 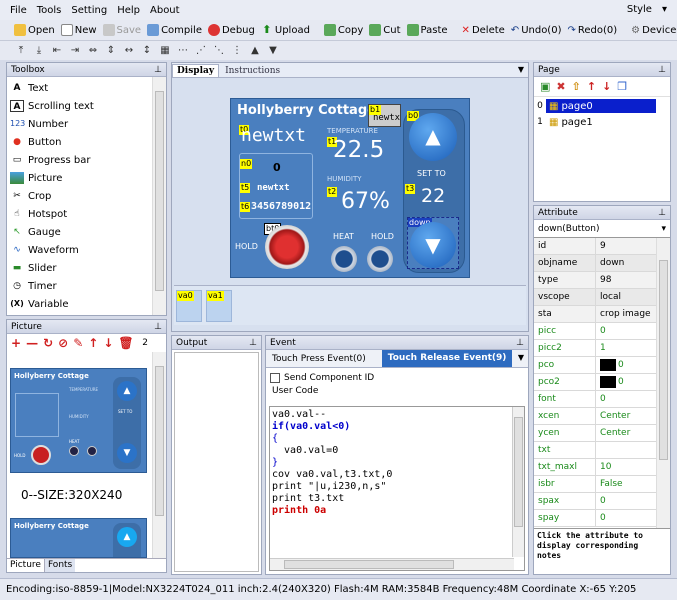 What do you see at coordinates (343, 30) in the screenshot?
I see `copy-button: Copy` at bounding box center [343, 30].